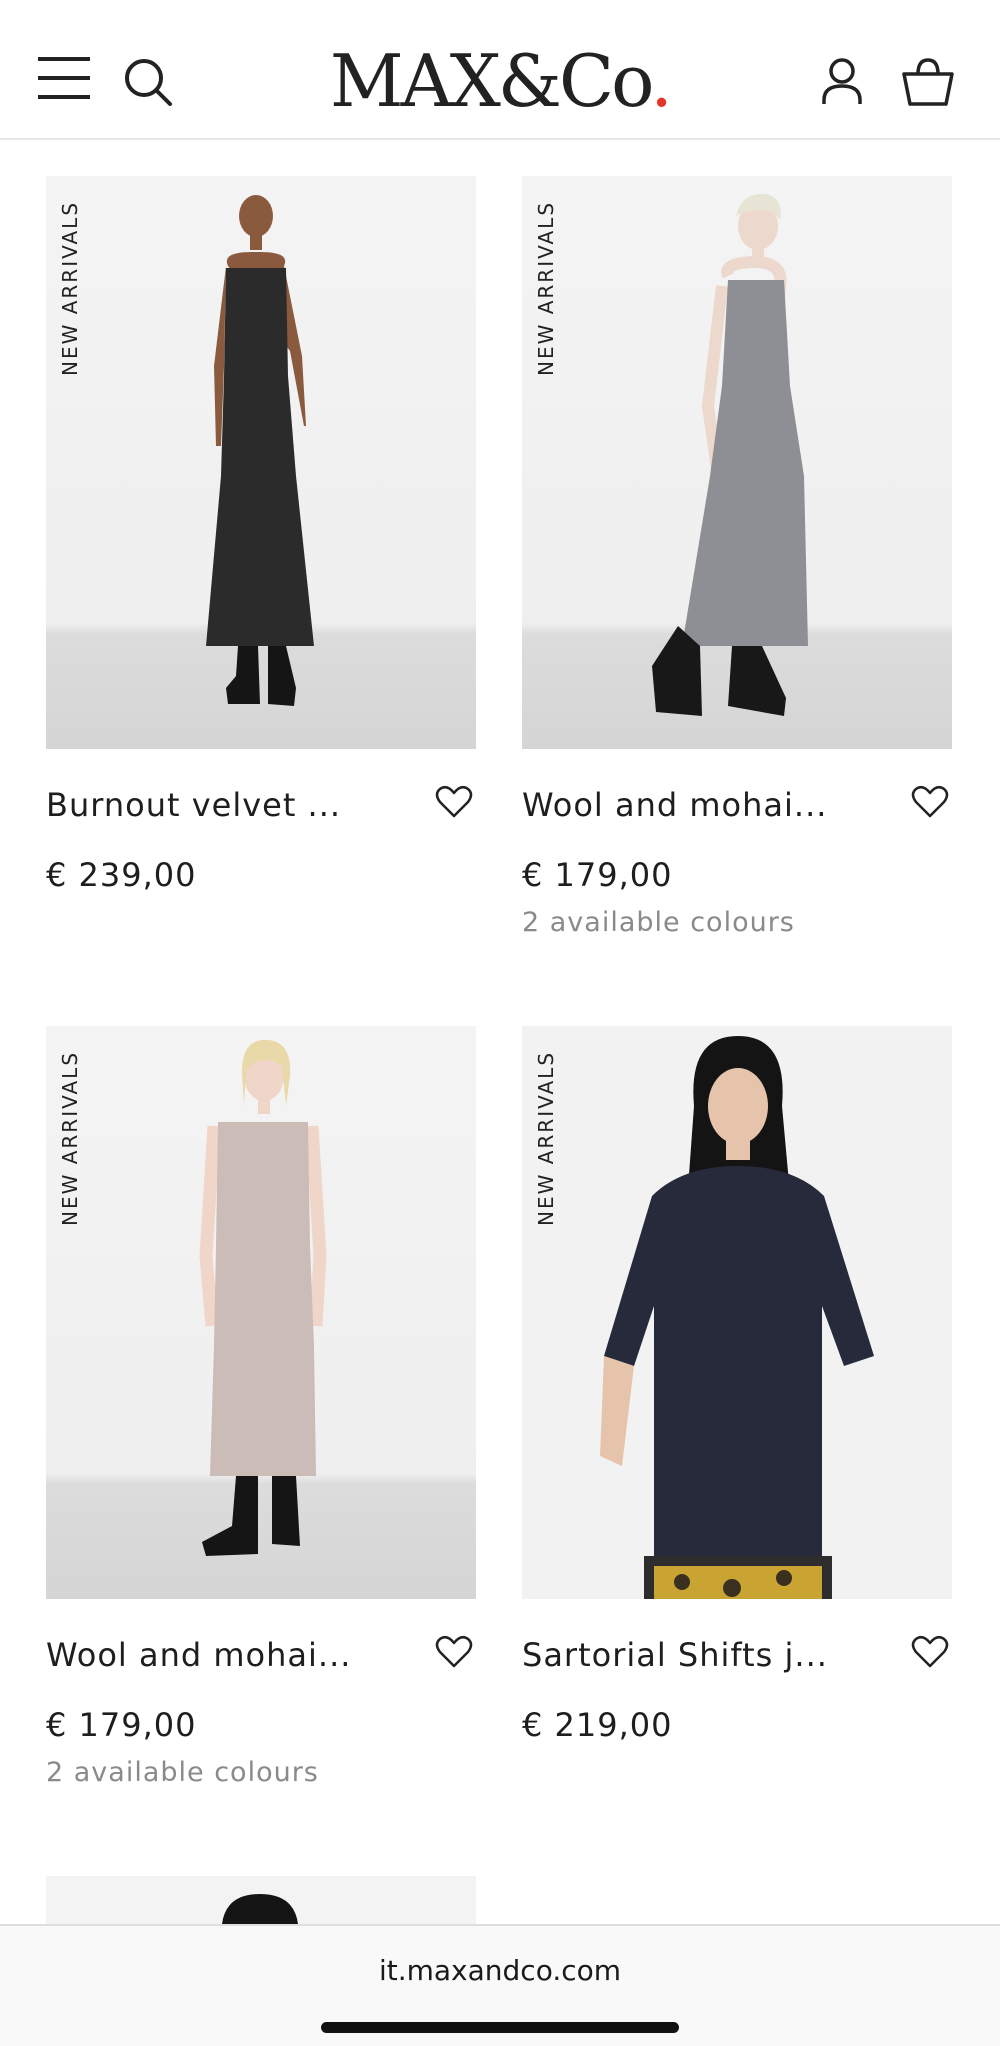  Describe the element at coordinates (500, 2027) in the screenshot. I see `home-indicator` at that location.